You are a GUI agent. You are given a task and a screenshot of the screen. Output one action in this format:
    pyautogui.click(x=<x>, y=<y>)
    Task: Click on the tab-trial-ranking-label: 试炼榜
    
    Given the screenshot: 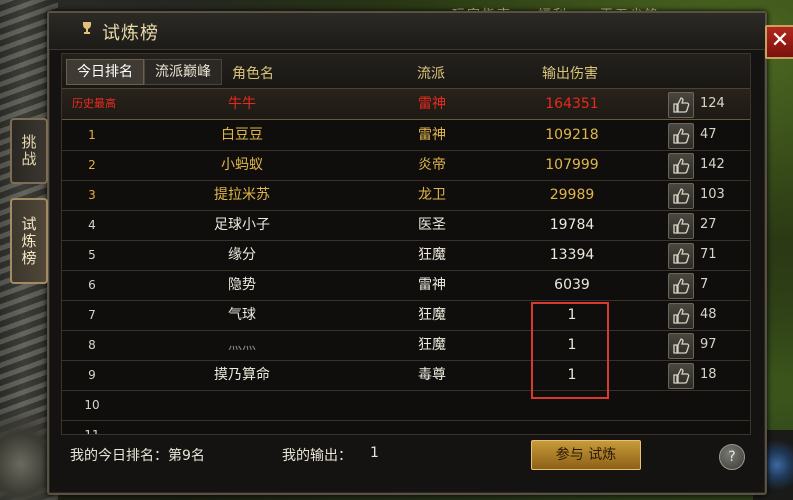 What is the action you would take?
    pyautogui.click(x=28, y=241)
    